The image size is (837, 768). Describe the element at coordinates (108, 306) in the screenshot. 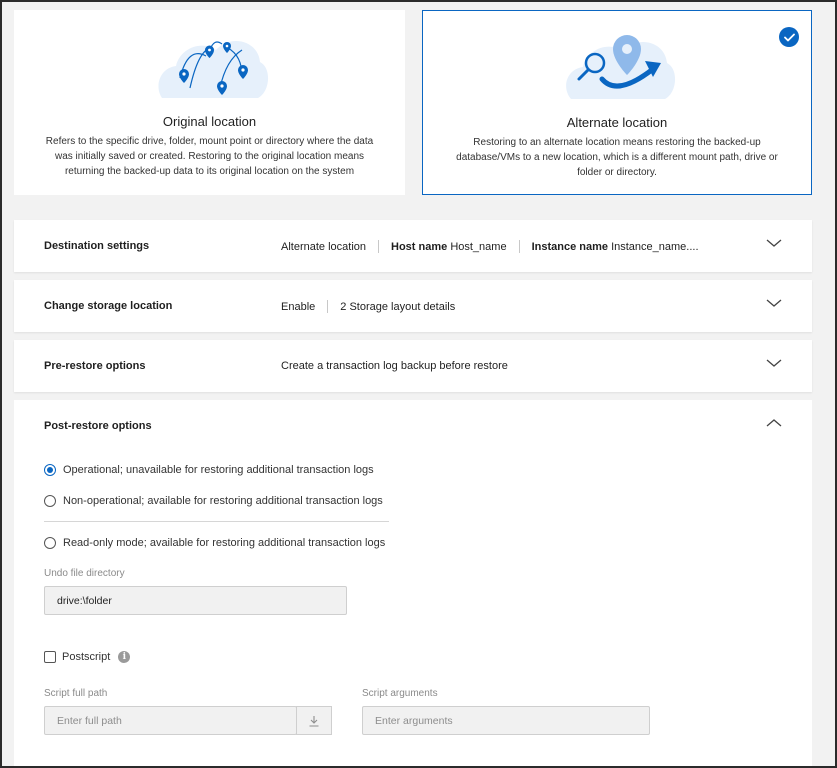

I see `change-storage-location-label: Change storage location` at that location.